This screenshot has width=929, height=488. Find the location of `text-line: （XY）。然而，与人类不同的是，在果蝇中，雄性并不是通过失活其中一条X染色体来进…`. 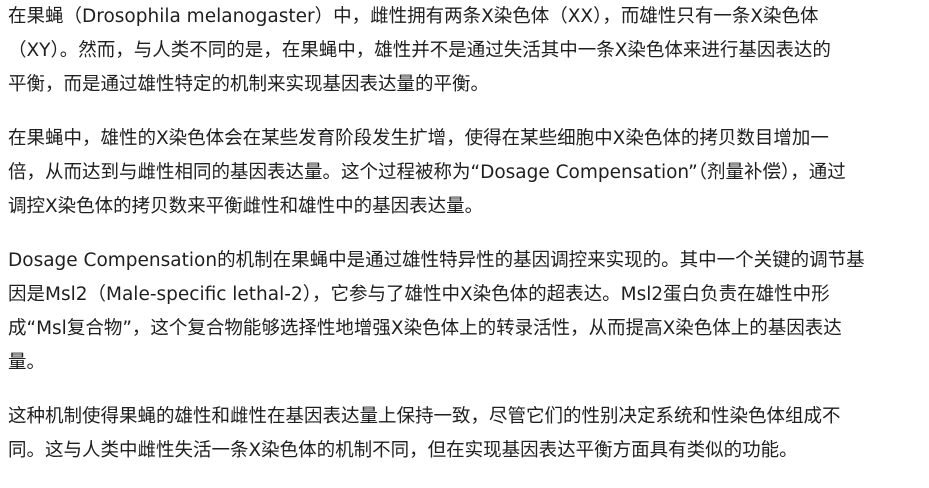

text-line: （XY）。然而，与人类不同的是，在果蝇中，雄性并不是通过失活其中一条X染色体来进… is located at coordinates (419, 50).